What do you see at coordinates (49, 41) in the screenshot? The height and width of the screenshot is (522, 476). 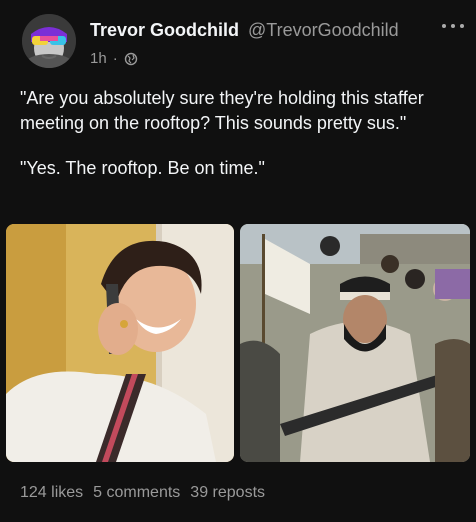 I see `avatar` at bounding box center [49, 41].